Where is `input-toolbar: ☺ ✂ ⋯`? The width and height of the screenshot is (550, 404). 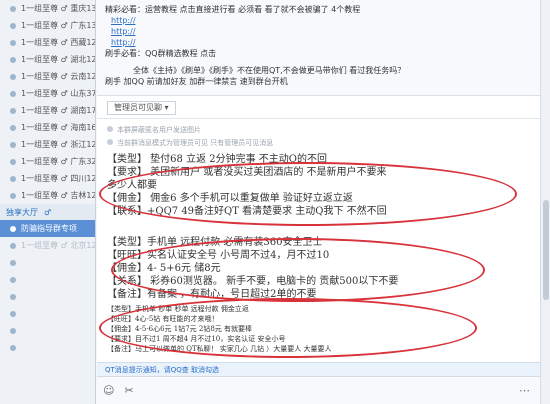
input-toolbar: ☺ ✂ ⋯ is located at coordinates (318, 390).